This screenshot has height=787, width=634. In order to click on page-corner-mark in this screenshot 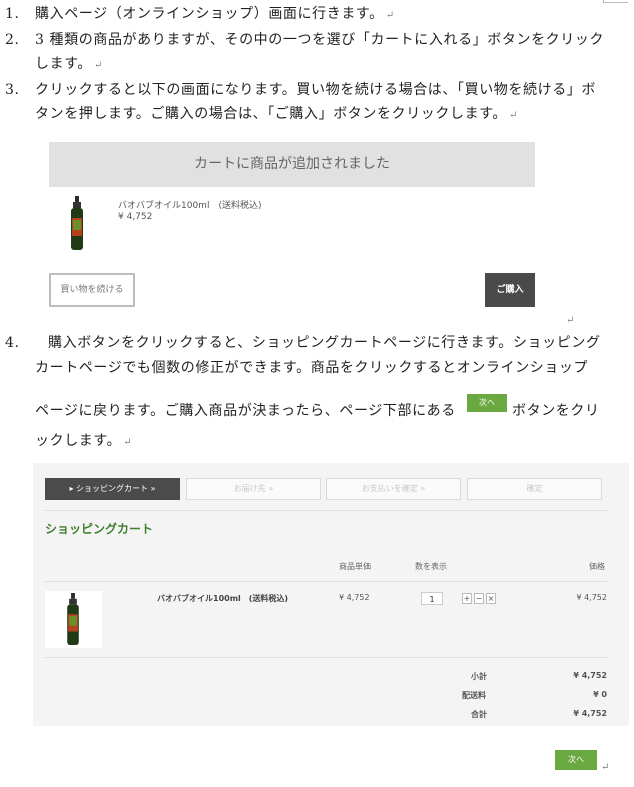, I will do `click(615, 1)`.